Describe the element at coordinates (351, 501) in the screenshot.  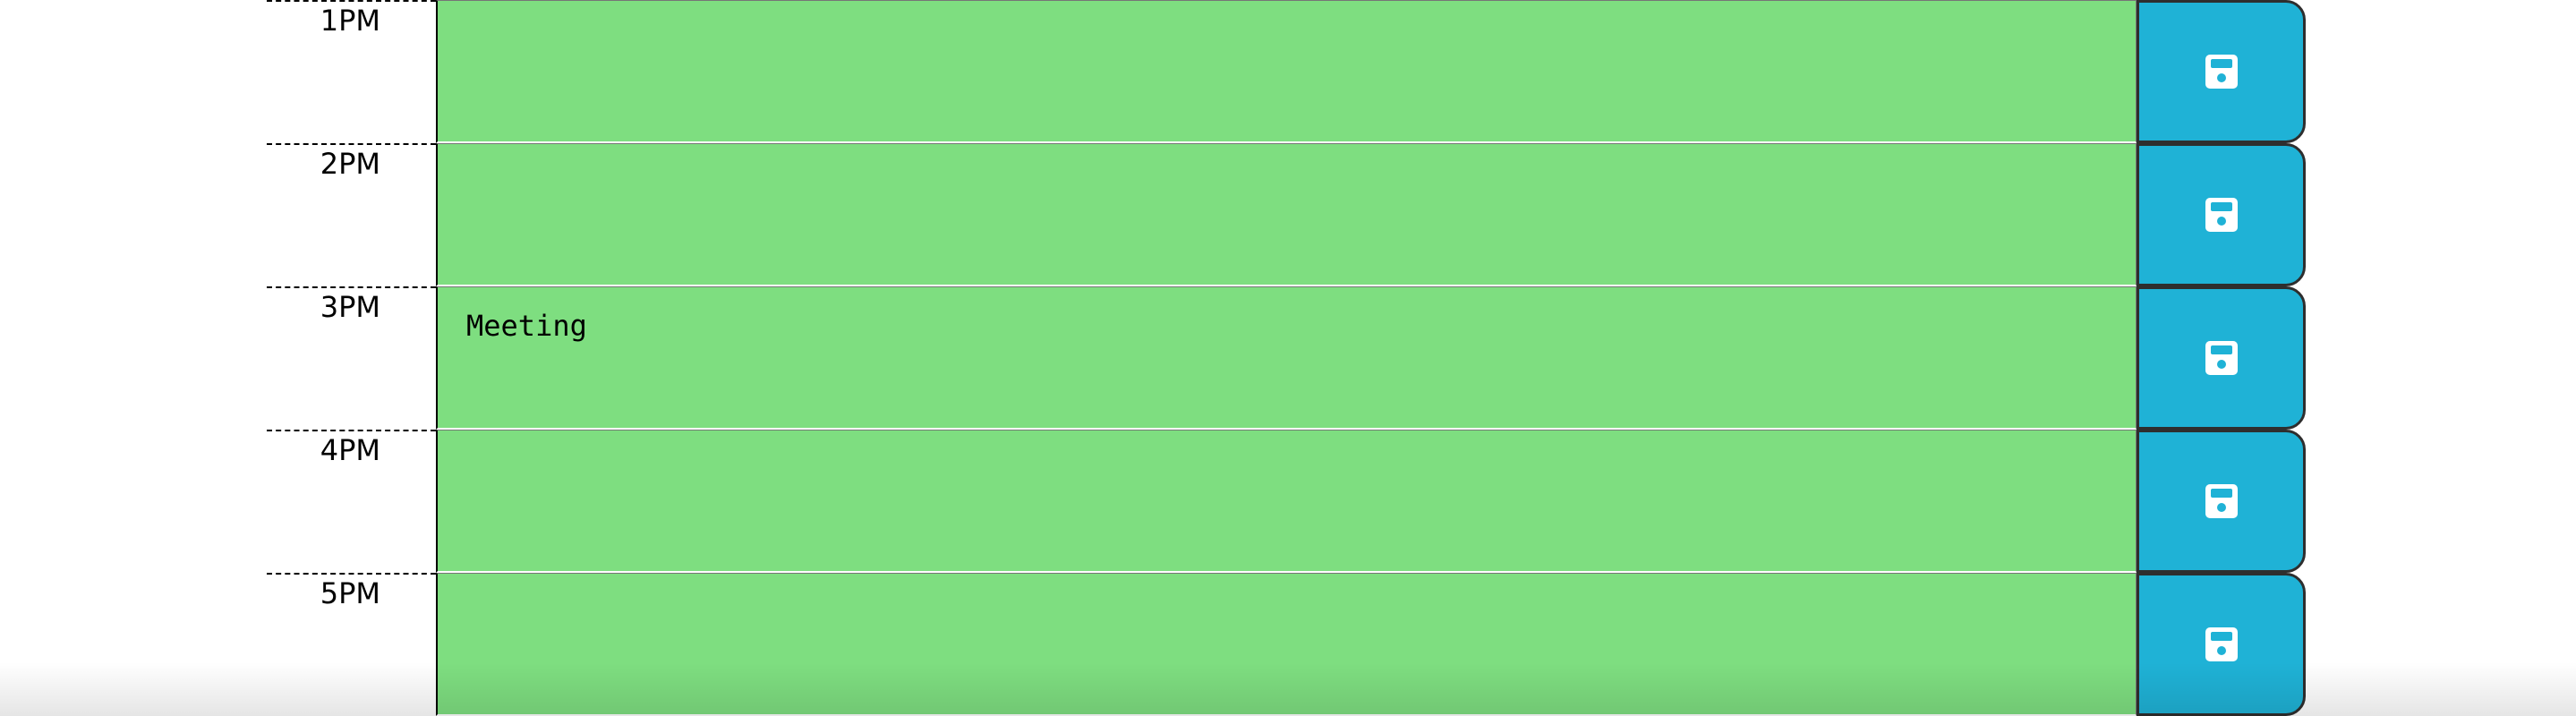
I see `hour-label: 4PM` at that location.